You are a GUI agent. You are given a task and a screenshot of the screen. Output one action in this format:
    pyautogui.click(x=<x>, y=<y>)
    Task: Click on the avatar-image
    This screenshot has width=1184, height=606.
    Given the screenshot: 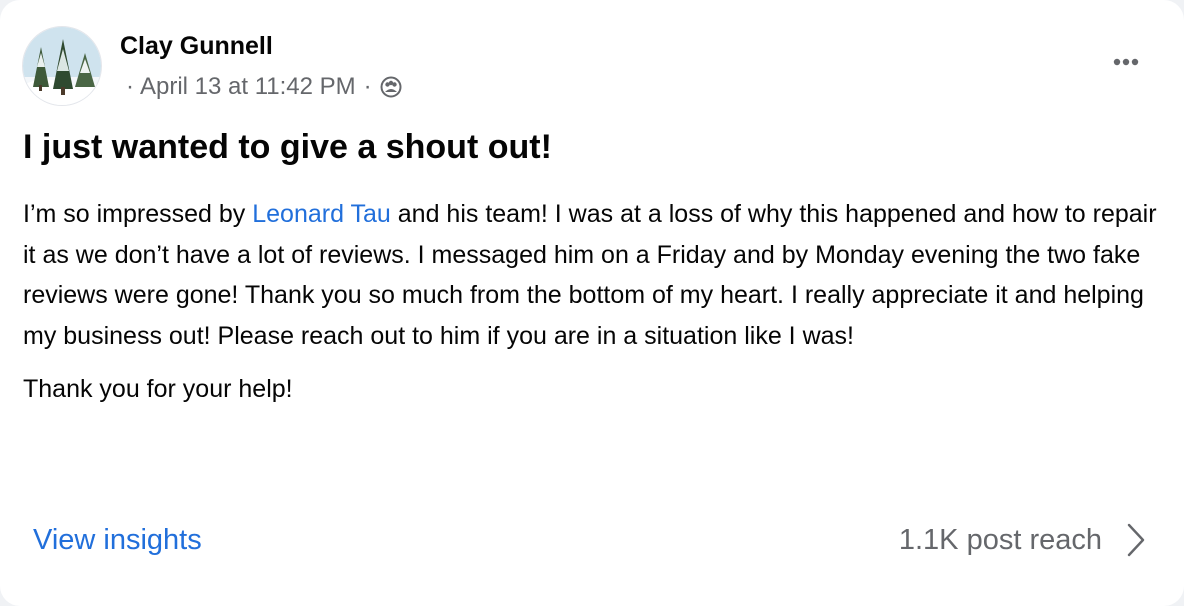 What is the action you would take?
    pyautogui.click(x=62, y=66)
    